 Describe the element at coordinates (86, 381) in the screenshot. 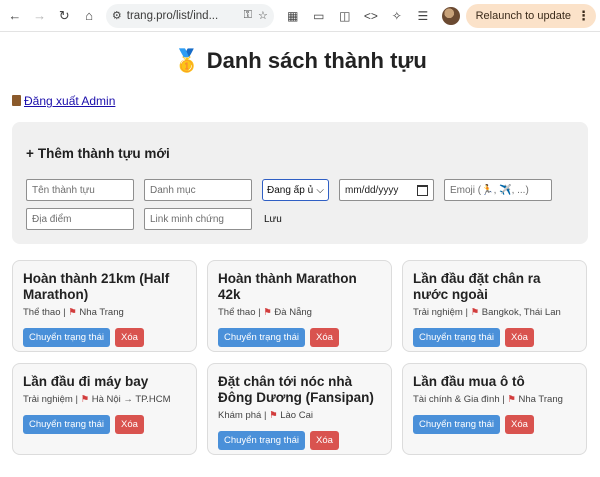

I see `achievement-title: Lần đầu đi máy bay` at that location.